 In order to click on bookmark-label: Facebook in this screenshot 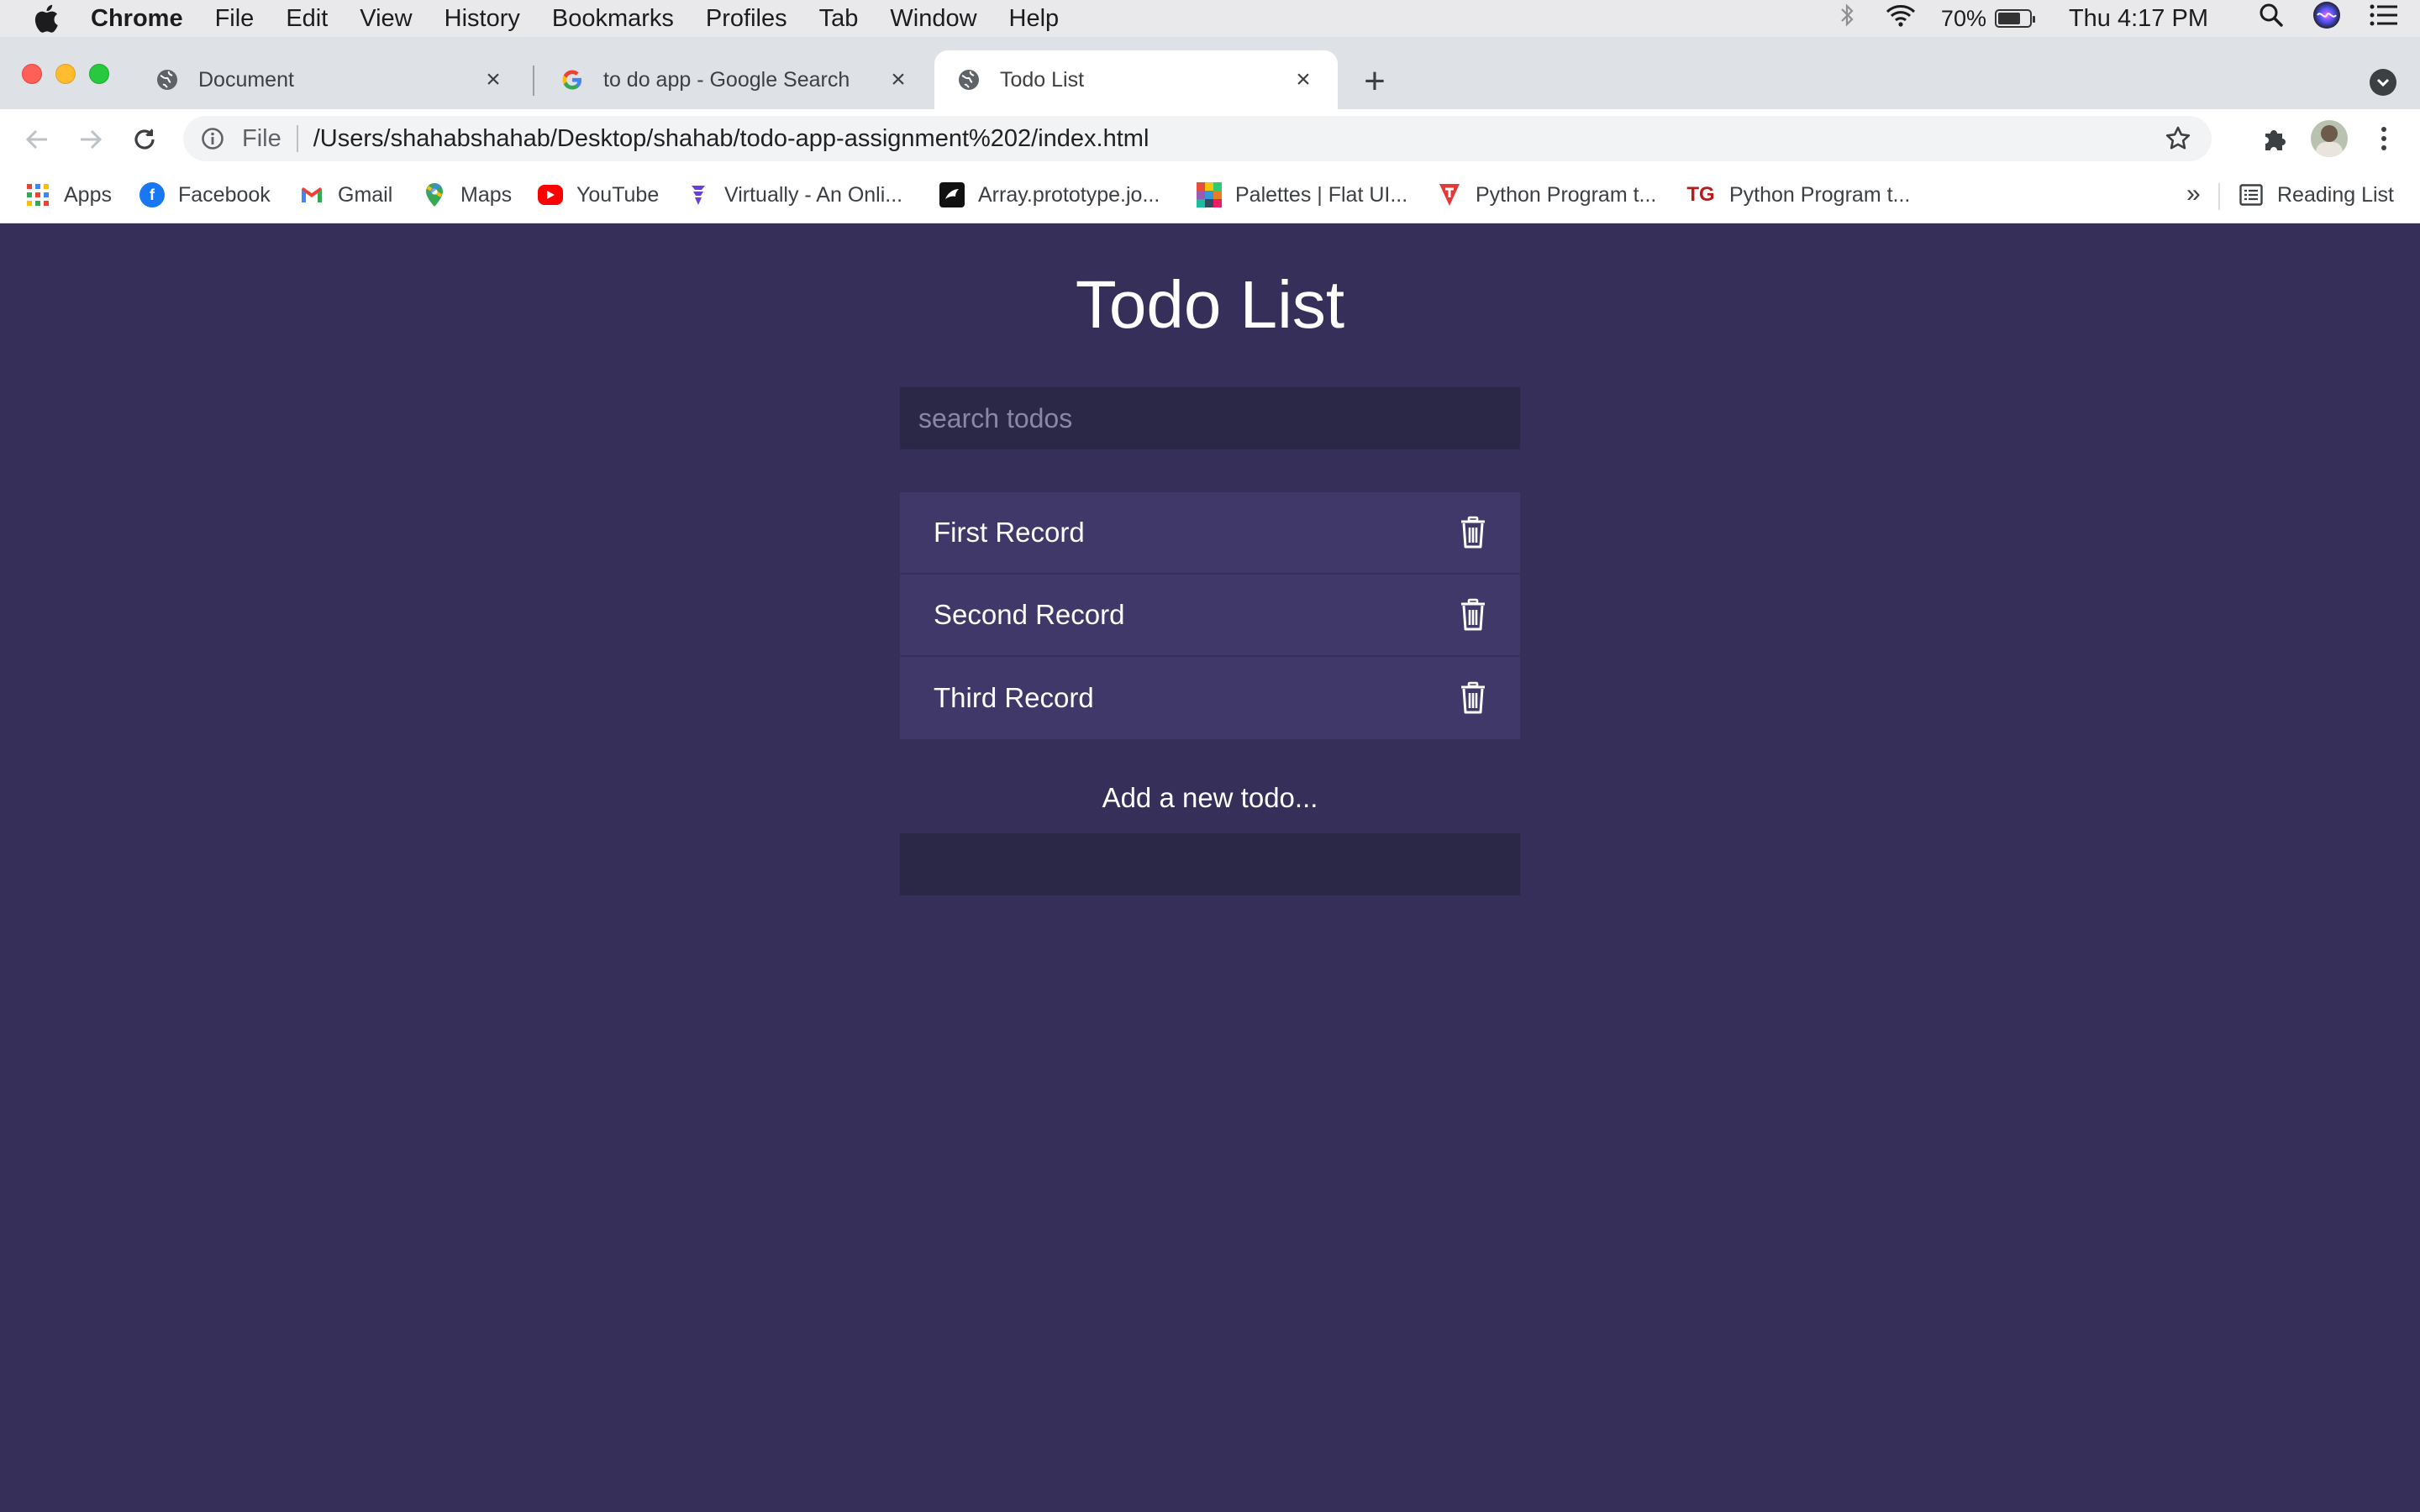, I will do `click(225, 194)`.